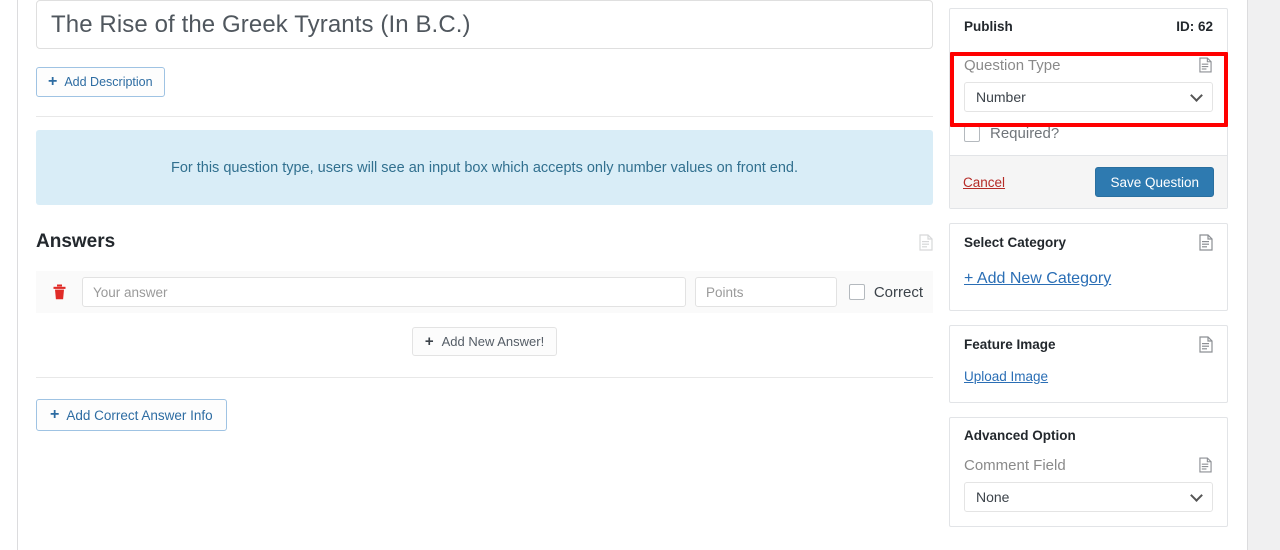 This screenshot has height=550, width=1280. Describe the element at coordinates (484, 24) in the screenshot. I see `question-title-input: The Rise of the Greek Tyrants (In B.C.)` at that location.